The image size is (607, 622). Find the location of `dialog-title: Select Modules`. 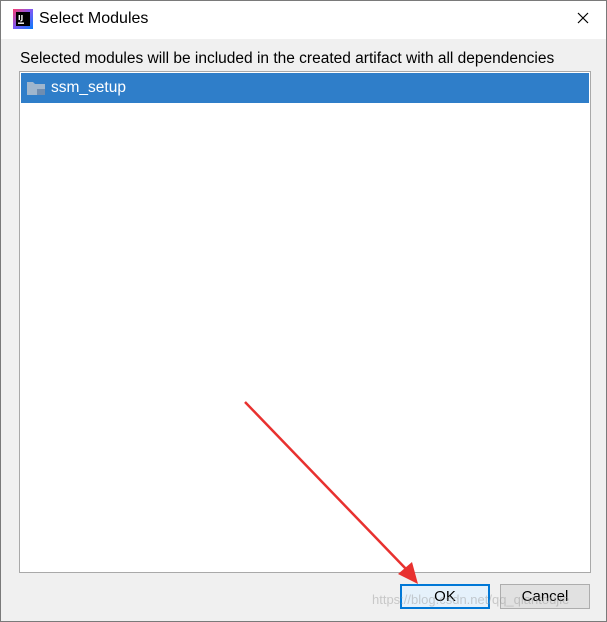

dialog-title: Select Modules is located at coordinates (94, 18).